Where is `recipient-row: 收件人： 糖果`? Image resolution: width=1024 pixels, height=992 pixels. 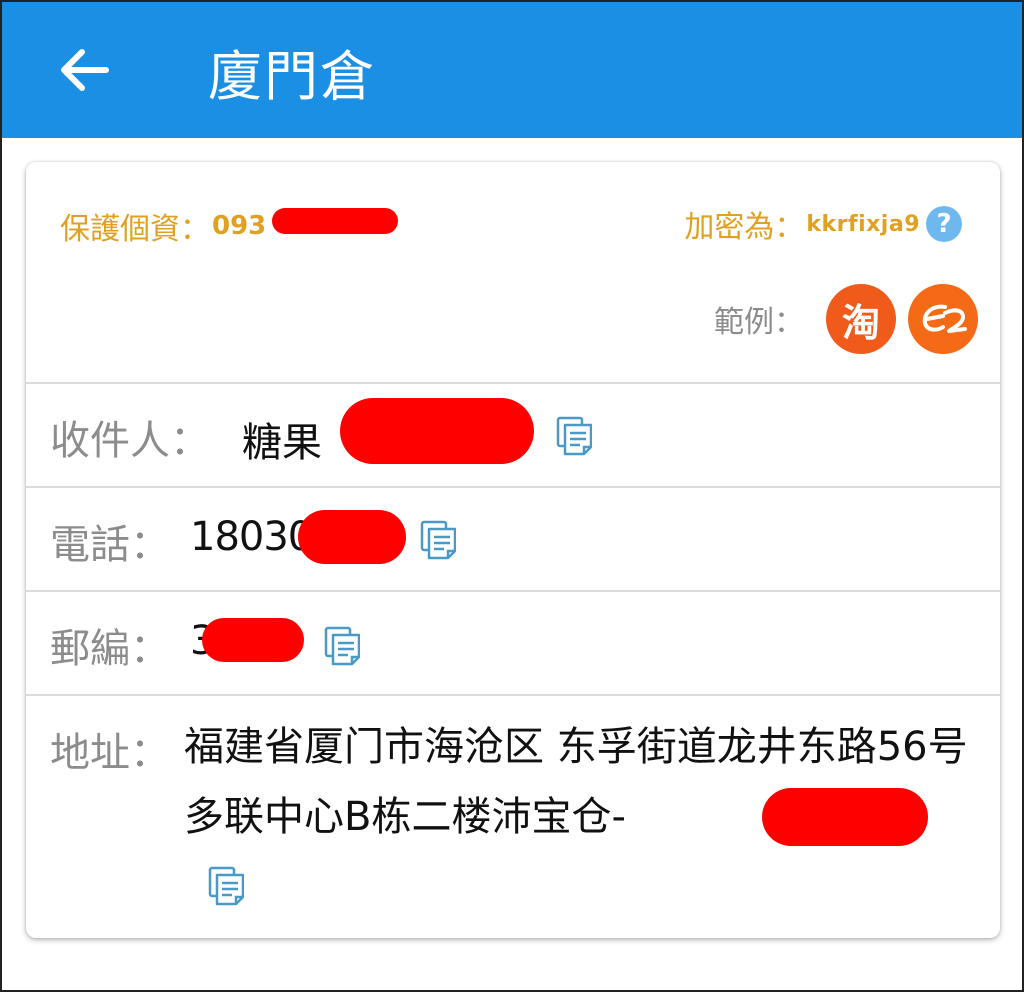
recipient-row: 收件人： 糖果 is located at coordinates (513, 436).